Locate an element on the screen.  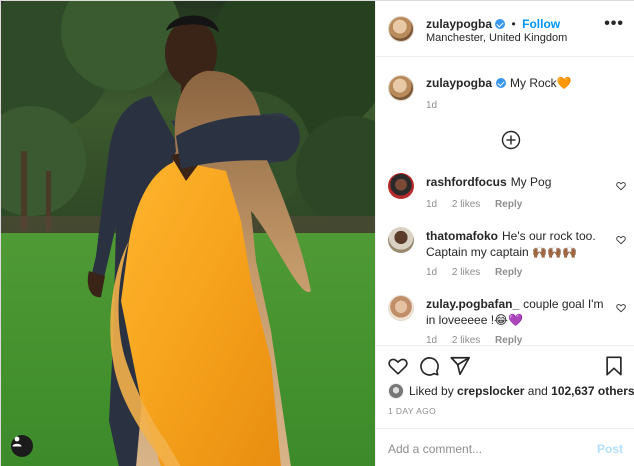
liked-and: and is located at coordinates (537, 391).